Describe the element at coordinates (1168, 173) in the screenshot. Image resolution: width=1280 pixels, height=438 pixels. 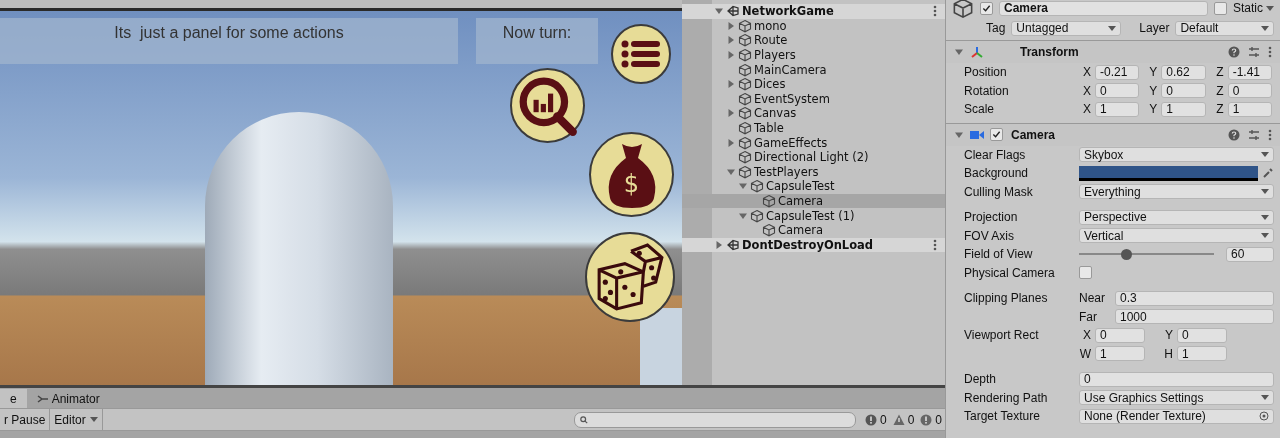
I see `color-swatch` at that location.